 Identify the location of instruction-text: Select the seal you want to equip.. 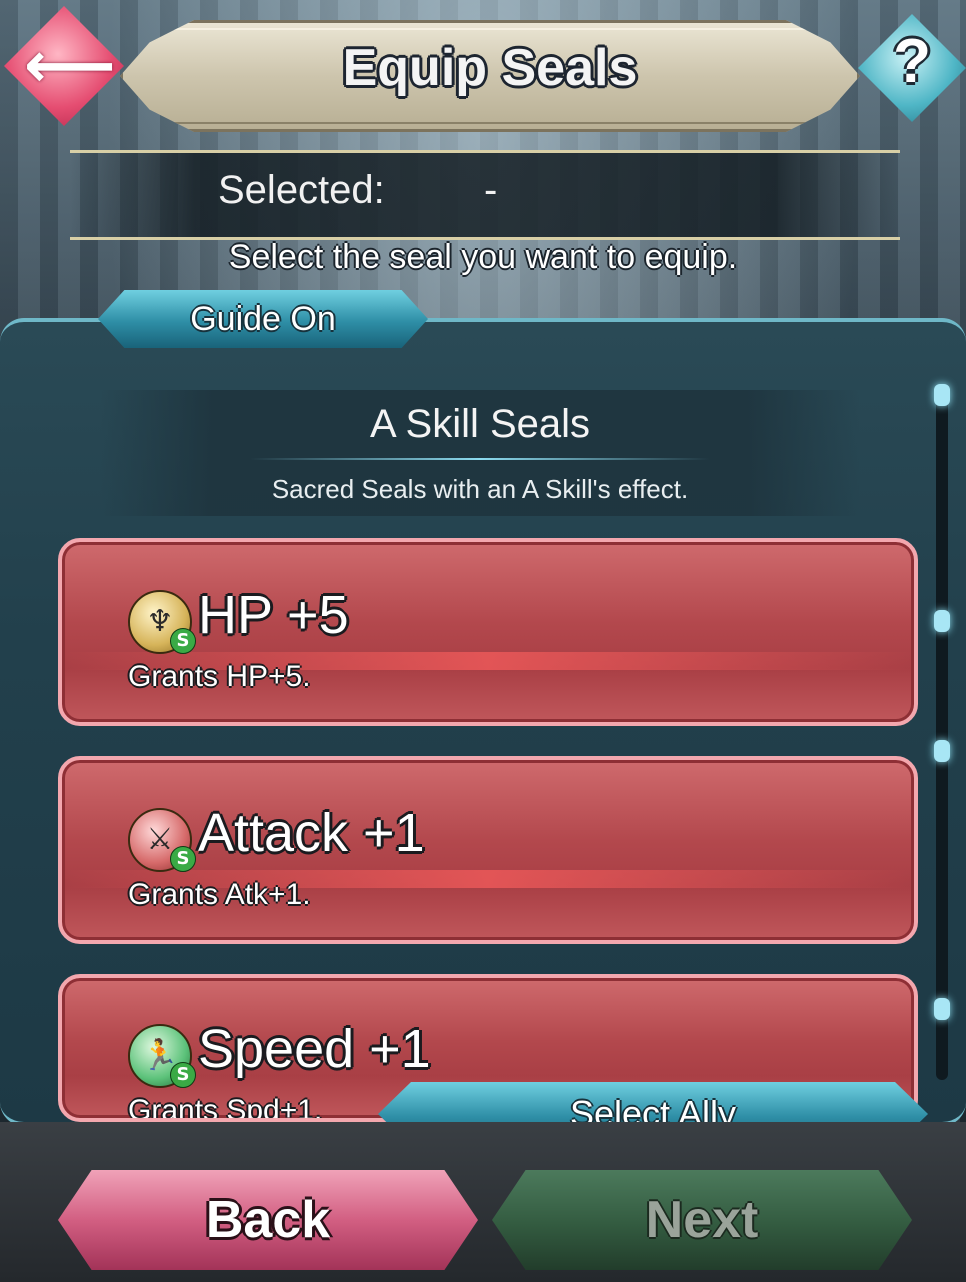
(483, 257).